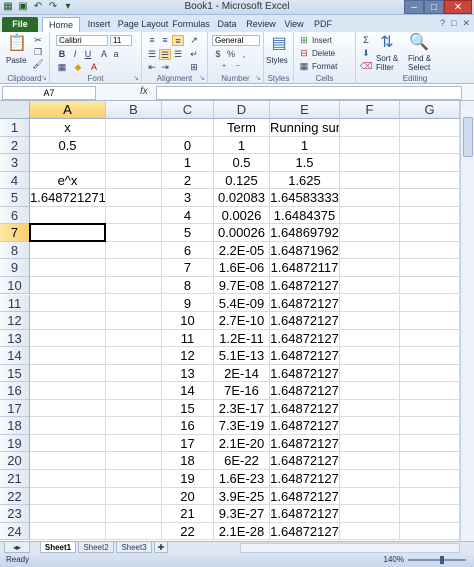 This screenshot has width=474, height=567. What do you see at coordinates (242, 250) in the screenshot?
I see `cell-d8: 2.2E-05` at bounding box center [242, 250].